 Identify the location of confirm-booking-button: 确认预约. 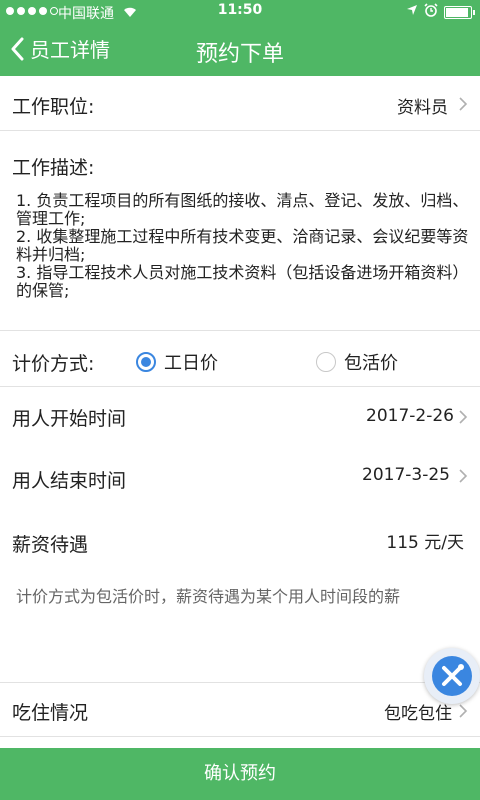
(240, 774).